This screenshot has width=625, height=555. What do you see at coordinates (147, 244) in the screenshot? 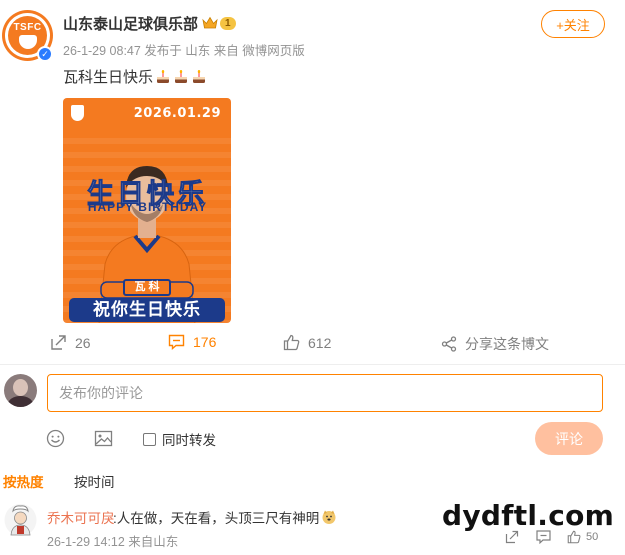
I see `player-photo` at bounding box center [147, 244].